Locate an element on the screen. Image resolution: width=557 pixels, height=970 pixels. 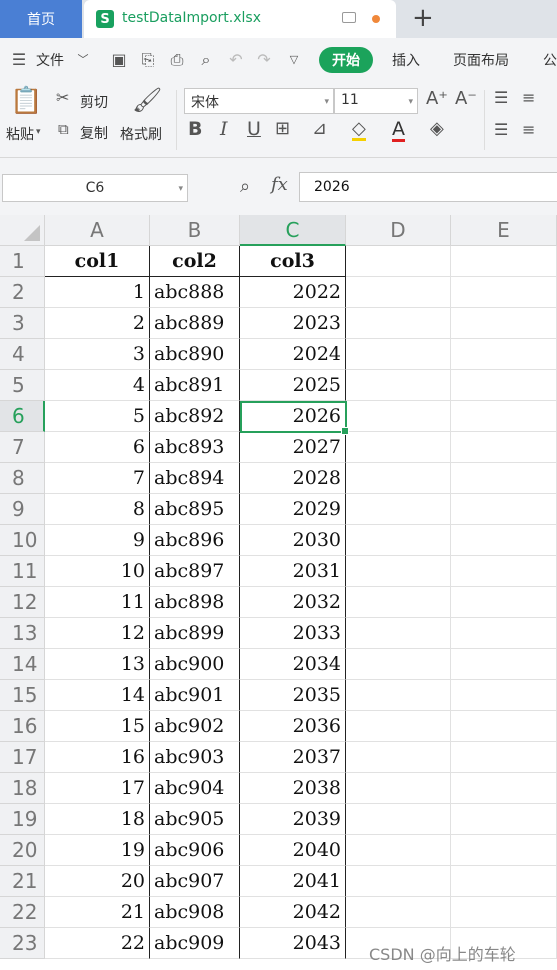
table-cell: 2043 is located at coordinates (293, 943).